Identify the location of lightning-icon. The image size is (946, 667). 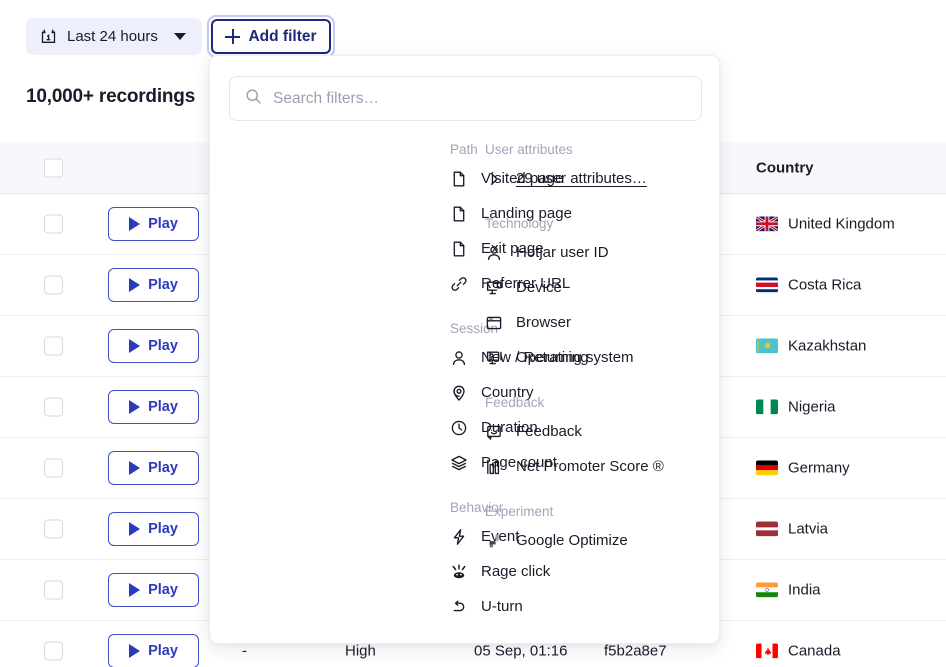
(459, 537).